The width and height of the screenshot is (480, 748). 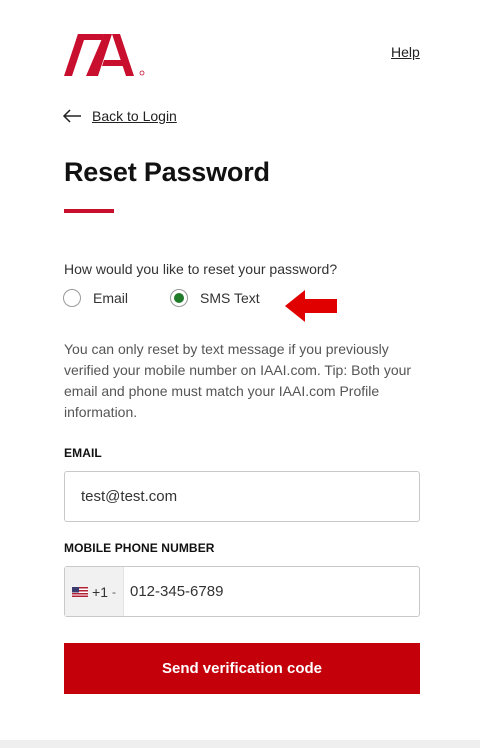 I want to click on iaa-logo, so click(x=106, y=54).